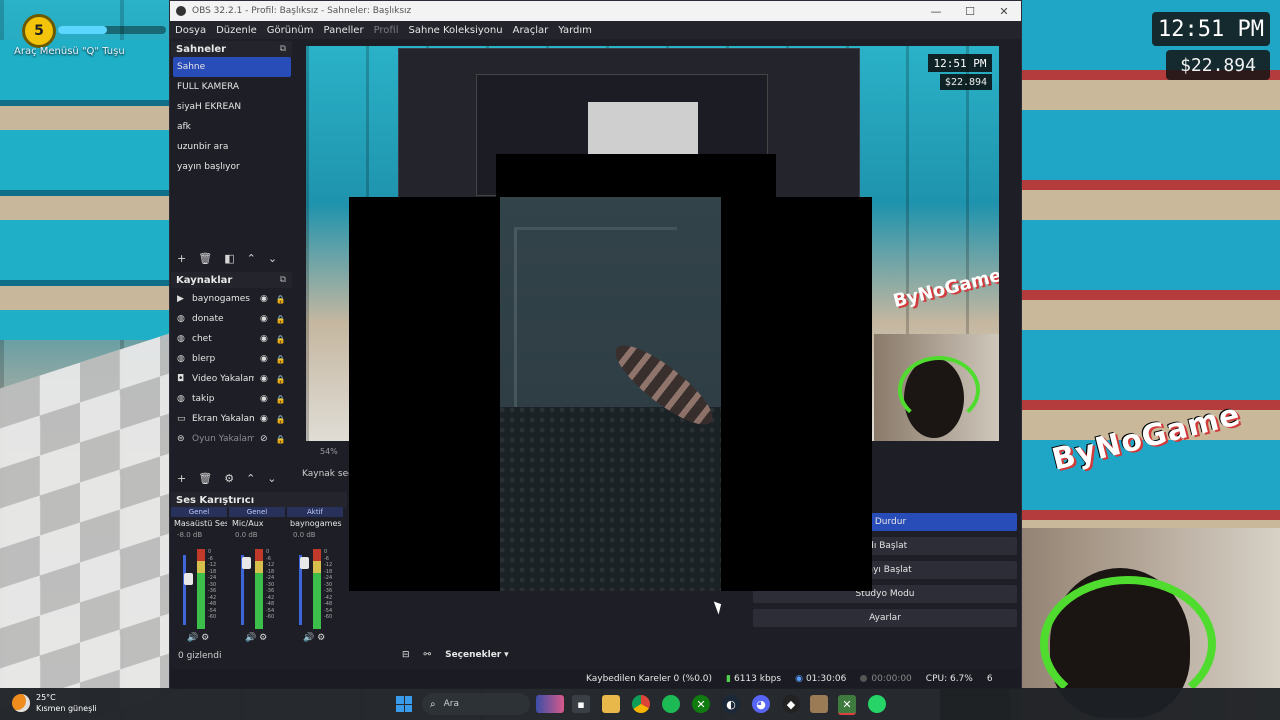  Describe the element at coordinates (54, 703) in the screenshot. I see `weather-widget: 25°C Kısmen güneşli` at that location.